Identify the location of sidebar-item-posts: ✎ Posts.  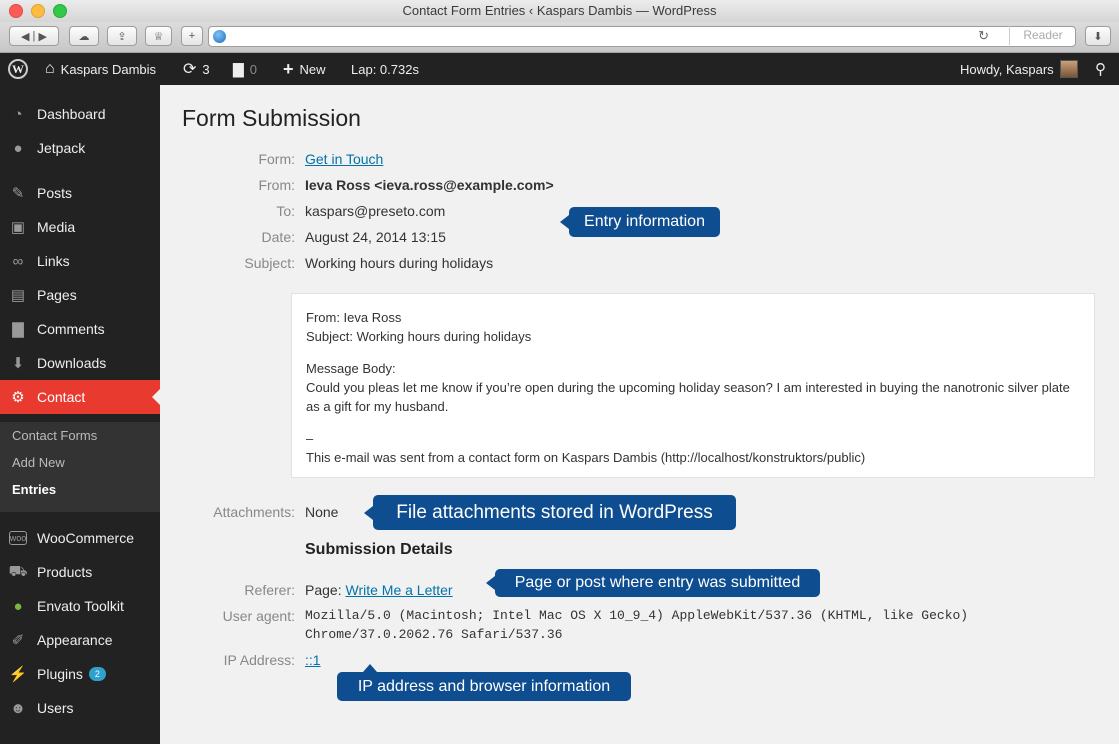
(80, 193).